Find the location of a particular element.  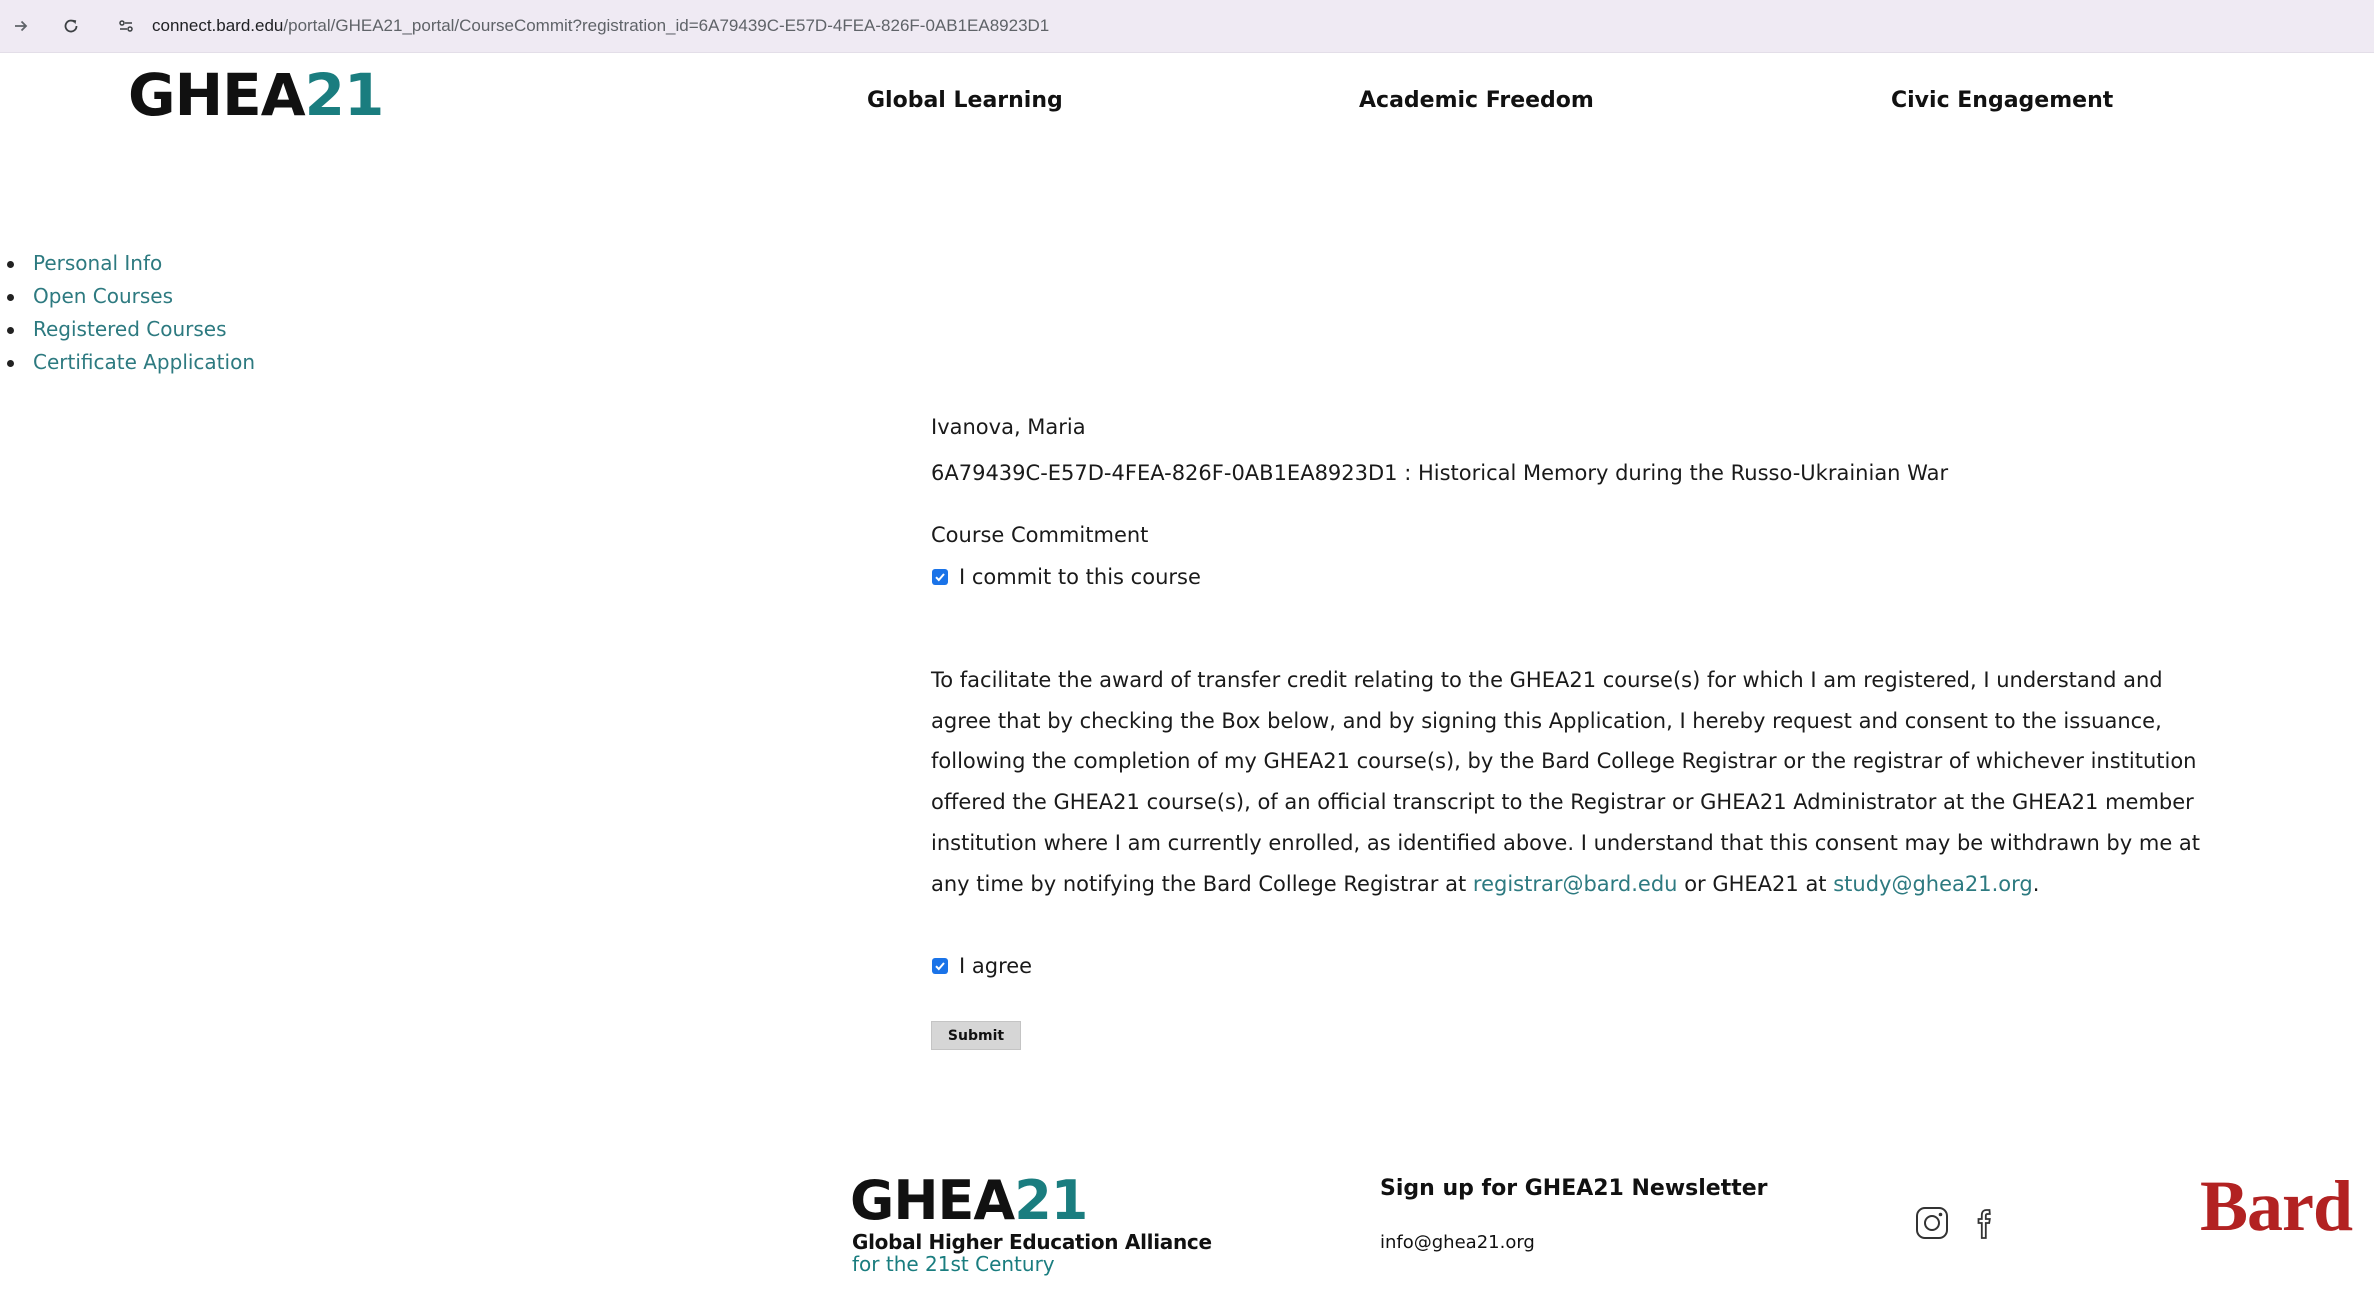

submit-button: Submit is located at coordinates (976, 1035).